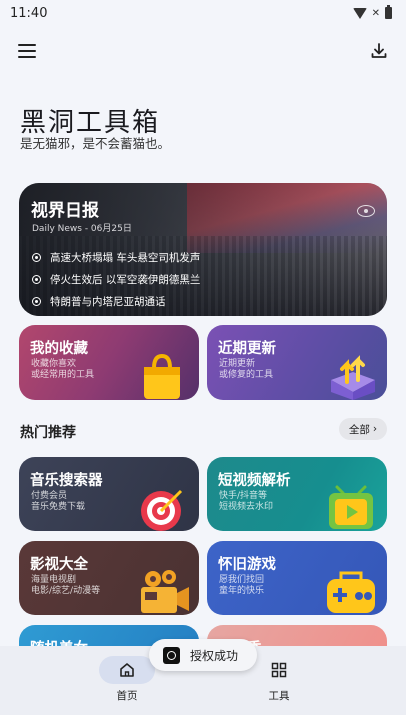  What do you see at coordinates (203, 52) in the screenshot?
I see `top-app-bar` at bounding box center [203, 52].